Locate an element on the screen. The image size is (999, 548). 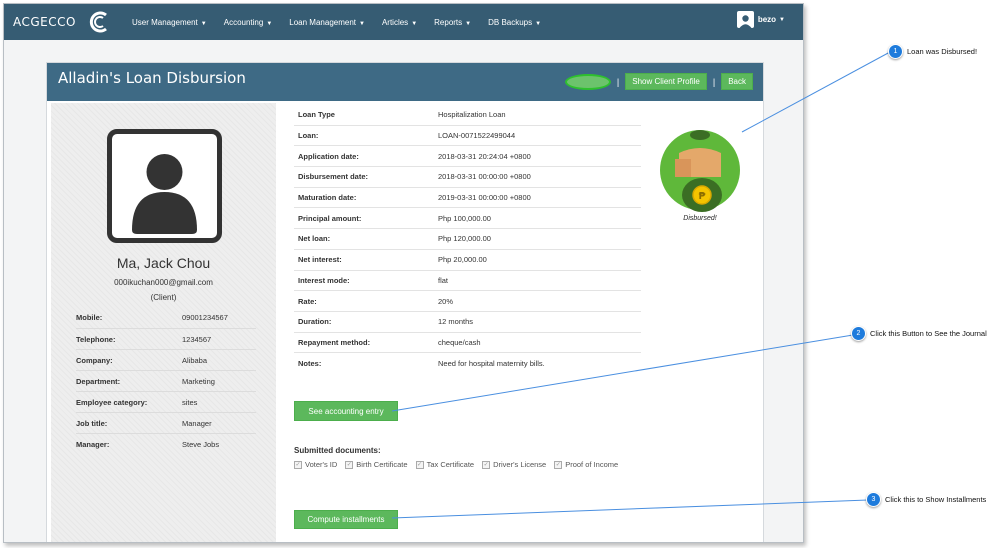
page-title: Alladin's Loan Disbursion is located at coordinates (152, 78).